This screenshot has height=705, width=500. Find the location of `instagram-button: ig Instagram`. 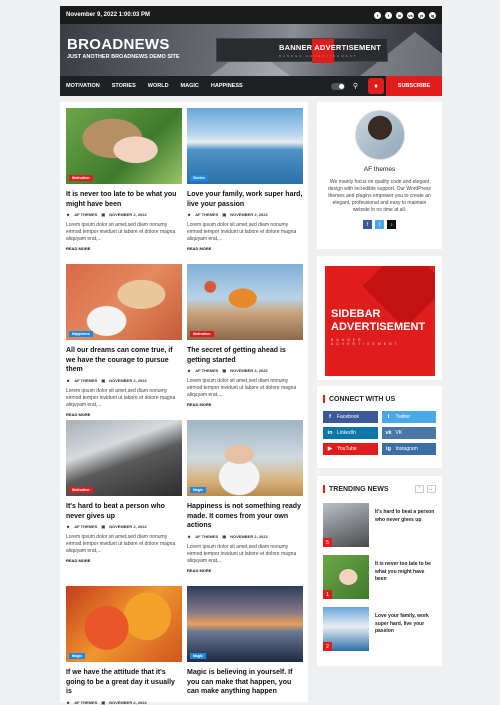

instagram-button: ig Instagram is located at coordinates (408, 449).